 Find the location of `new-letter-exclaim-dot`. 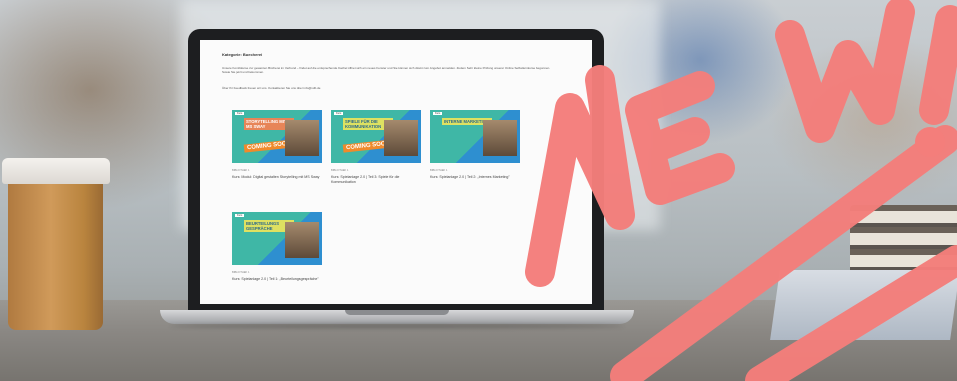

new-letter-exclaim-dot is located at coordinates (930, 142).